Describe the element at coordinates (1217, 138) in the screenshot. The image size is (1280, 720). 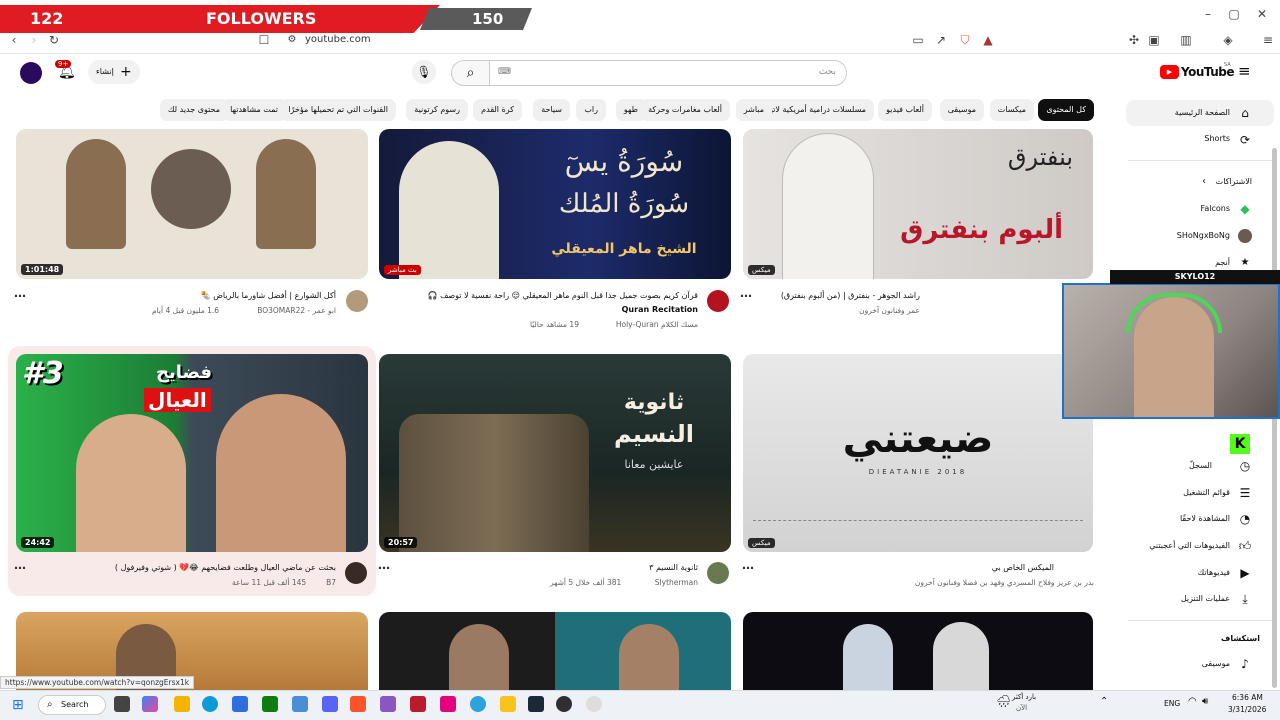
I see `sidebar-item-shorts: Shorts` at that location.